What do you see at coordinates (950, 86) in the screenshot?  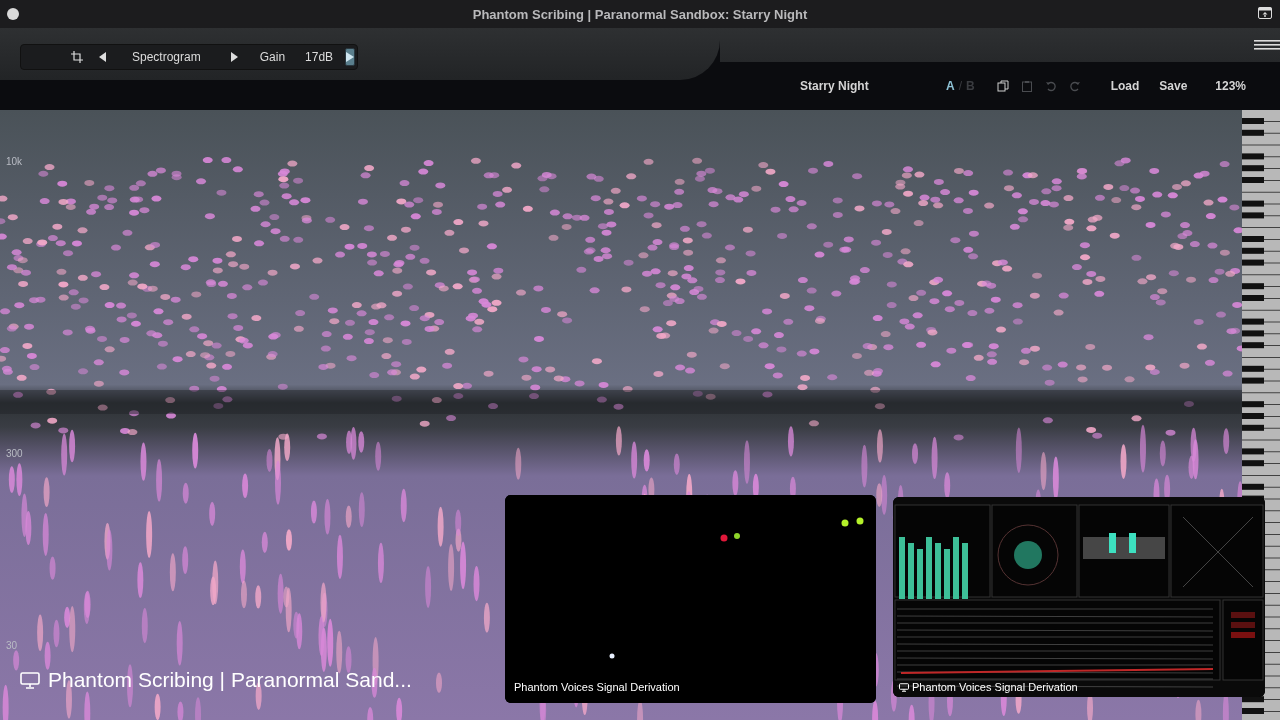 I see `preset-slot-a: A` at bounding box center [950, 86].